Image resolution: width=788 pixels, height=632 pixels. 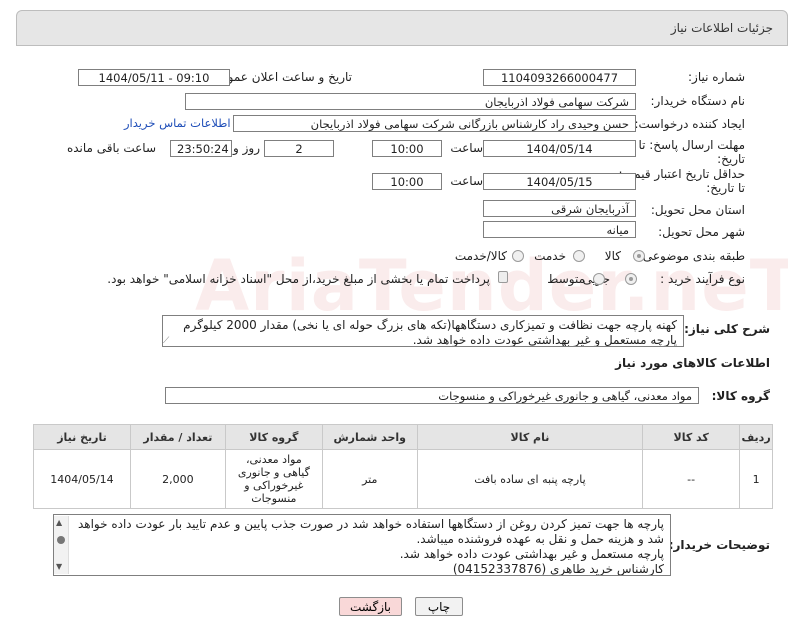 What do you see at coordinates (698, 101) in the screenshot?
I see `buyer-org-label: نام دستگاه خریدار:` at bounding box center [698, 101].